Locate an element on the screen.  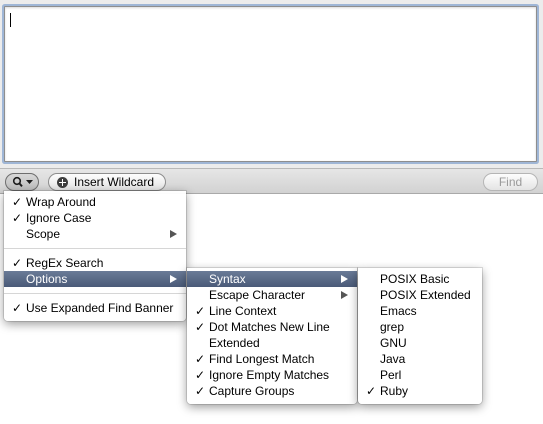
menu-item-label: Ignore Empty Matches is located at coordinates (269, 375).